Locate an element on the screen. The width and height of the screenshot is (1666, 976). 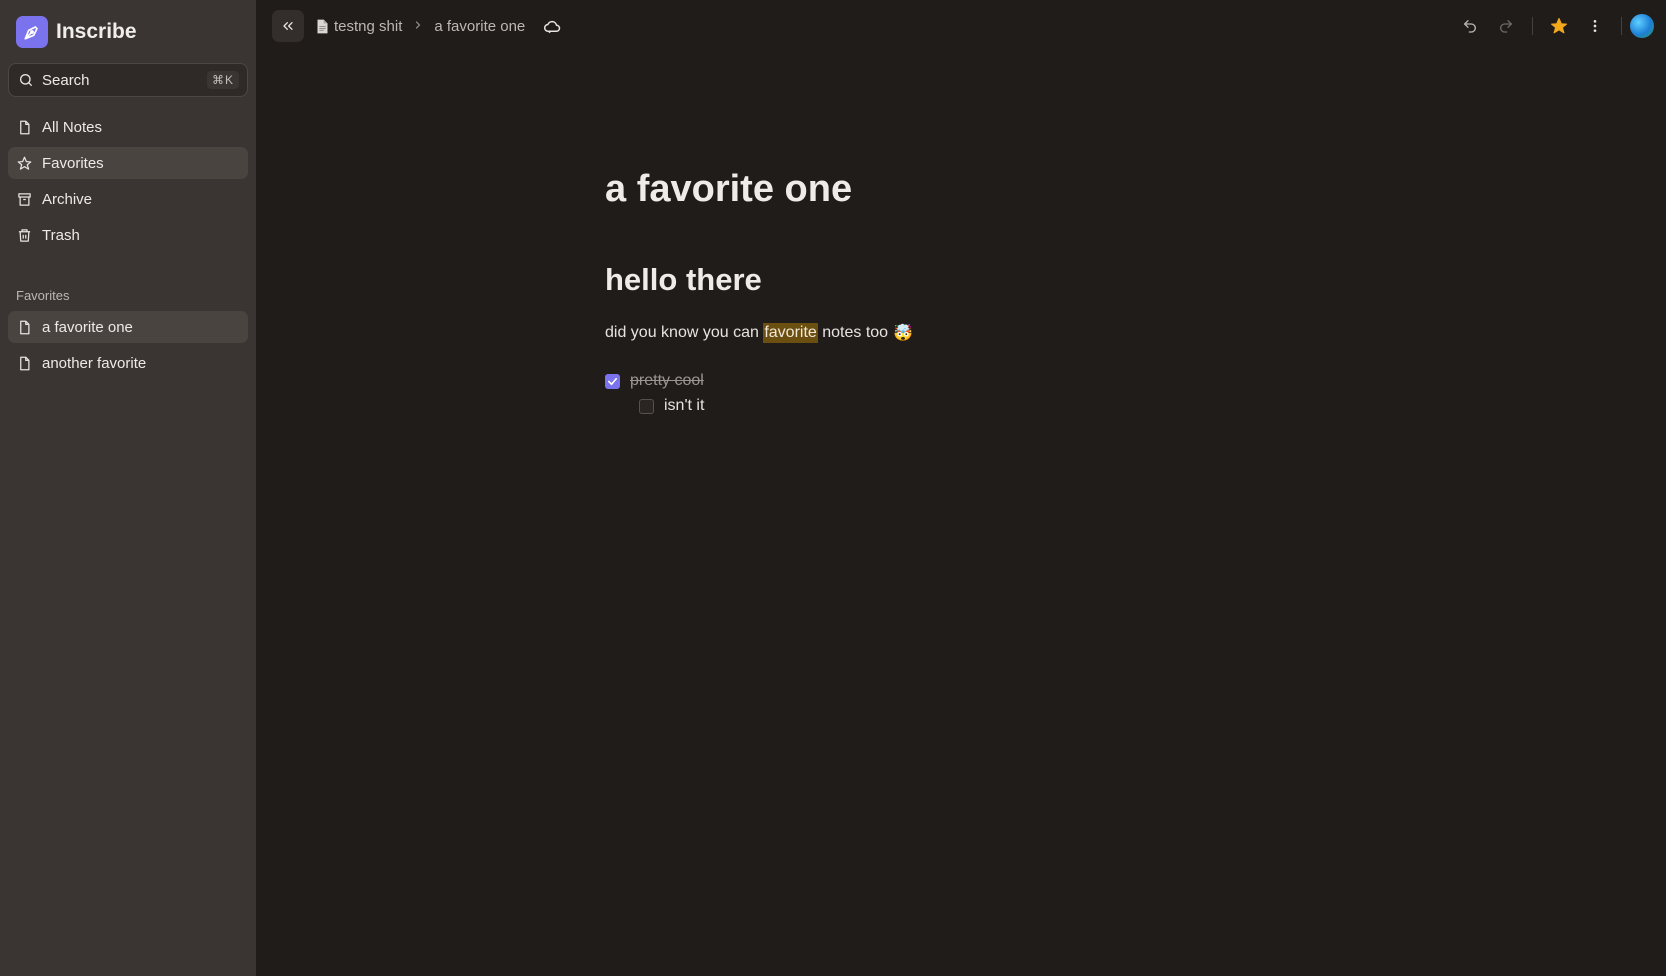
nav-item-trash: Trash is located at coordinates (128, 235).